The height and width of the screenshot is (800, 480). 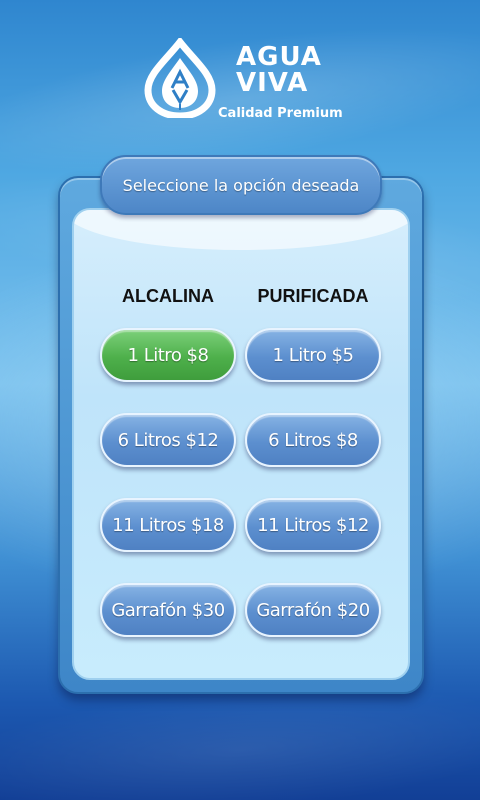 I want to click on water-drop-logo-icon, so click(x=180, y=78).